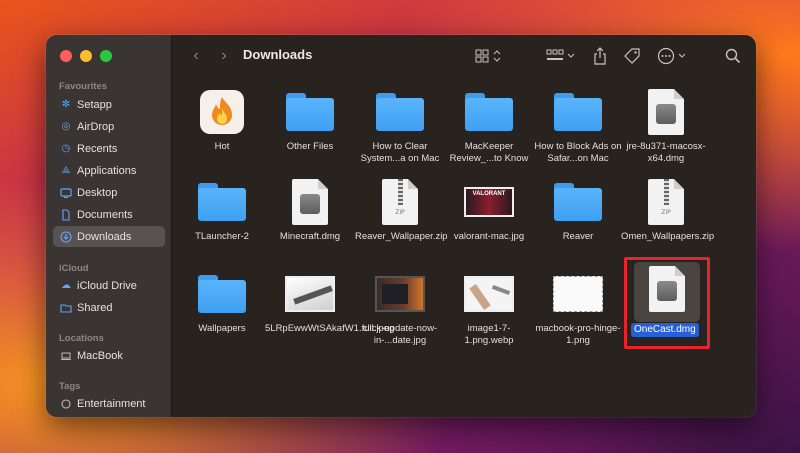  What do you see at coordinates (733, 56) in the screenshot?
I see `search-icon` at bounding box center [733, 56].